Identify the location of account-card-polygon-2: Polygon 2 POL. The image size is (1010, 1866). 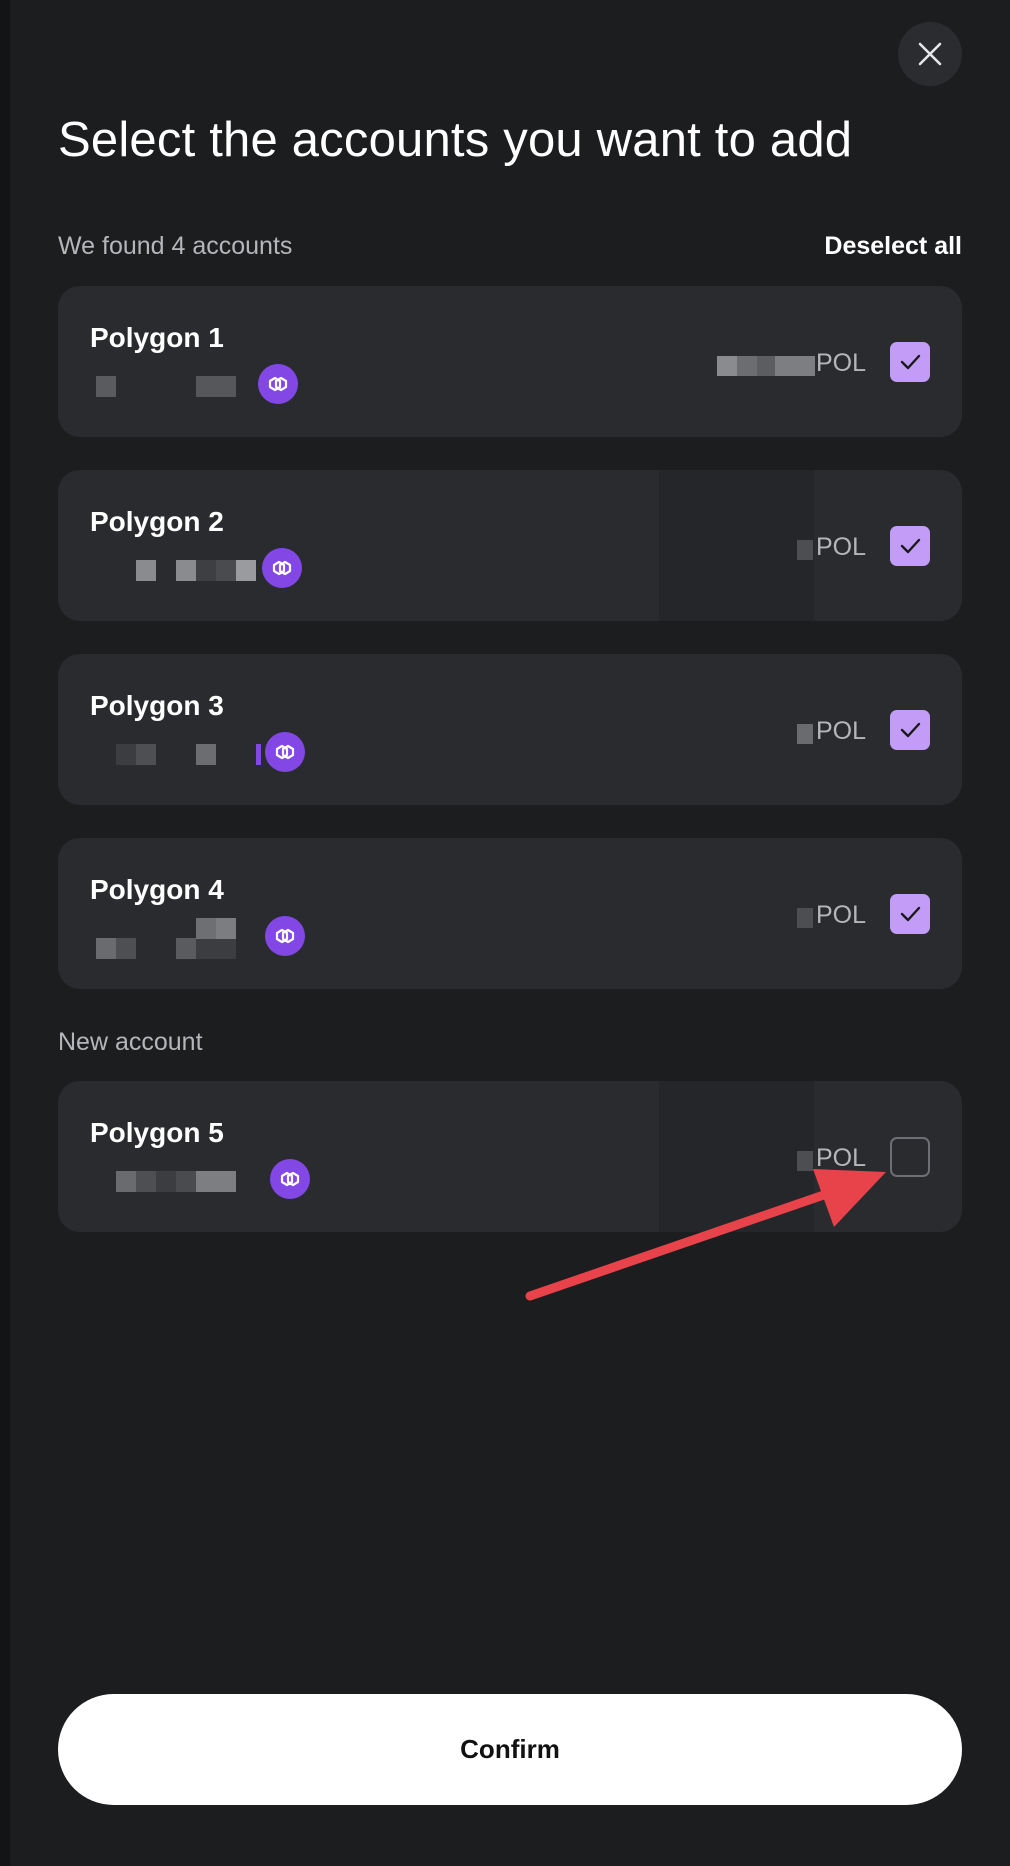
(510, 545).